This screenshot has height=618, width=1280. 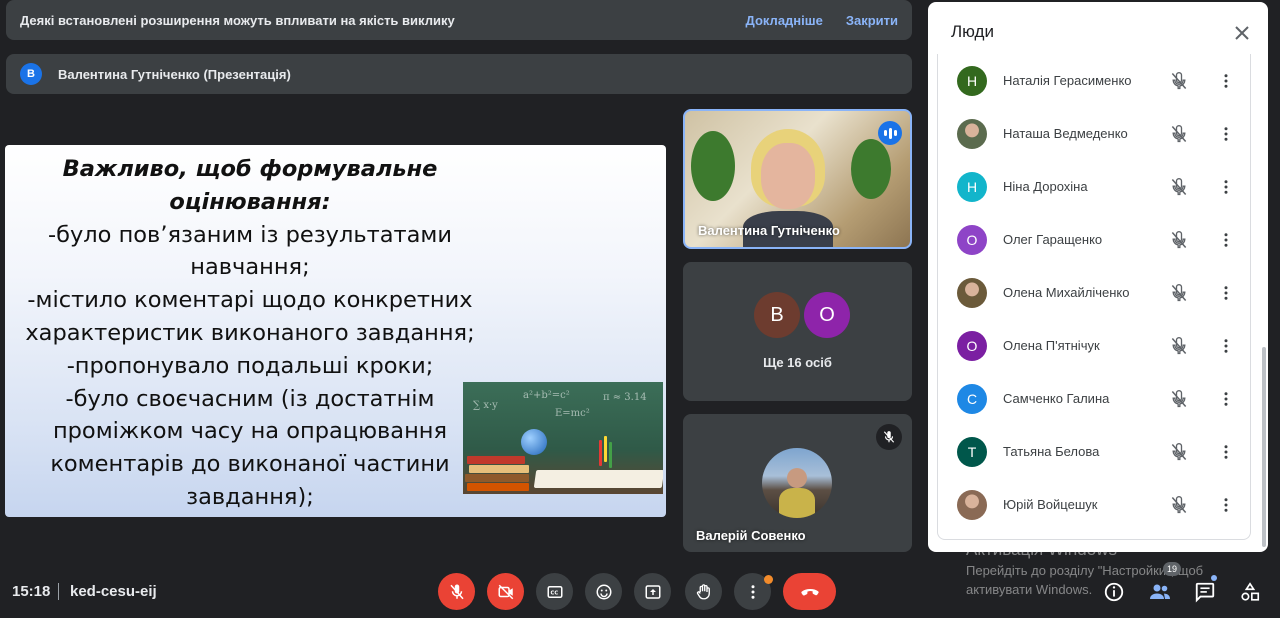 I want to click on raise-hand-button, so click(x=703, y=591).